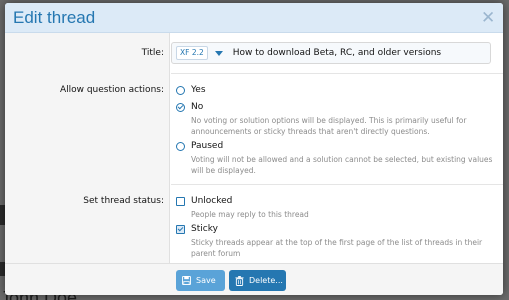 This screenshot has width=509, height=300. What do you see at coordinates (180, 146) in the screenshot?
I see `radio-paused` at bounding box center [180, 146].